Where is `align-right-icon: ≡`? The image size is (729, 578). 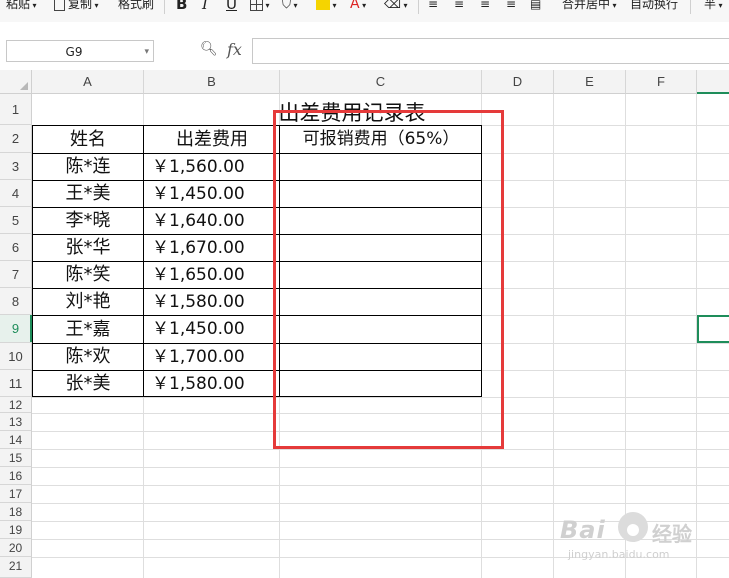
align-right-icon: ≡ is located at coordinates (485, 5).